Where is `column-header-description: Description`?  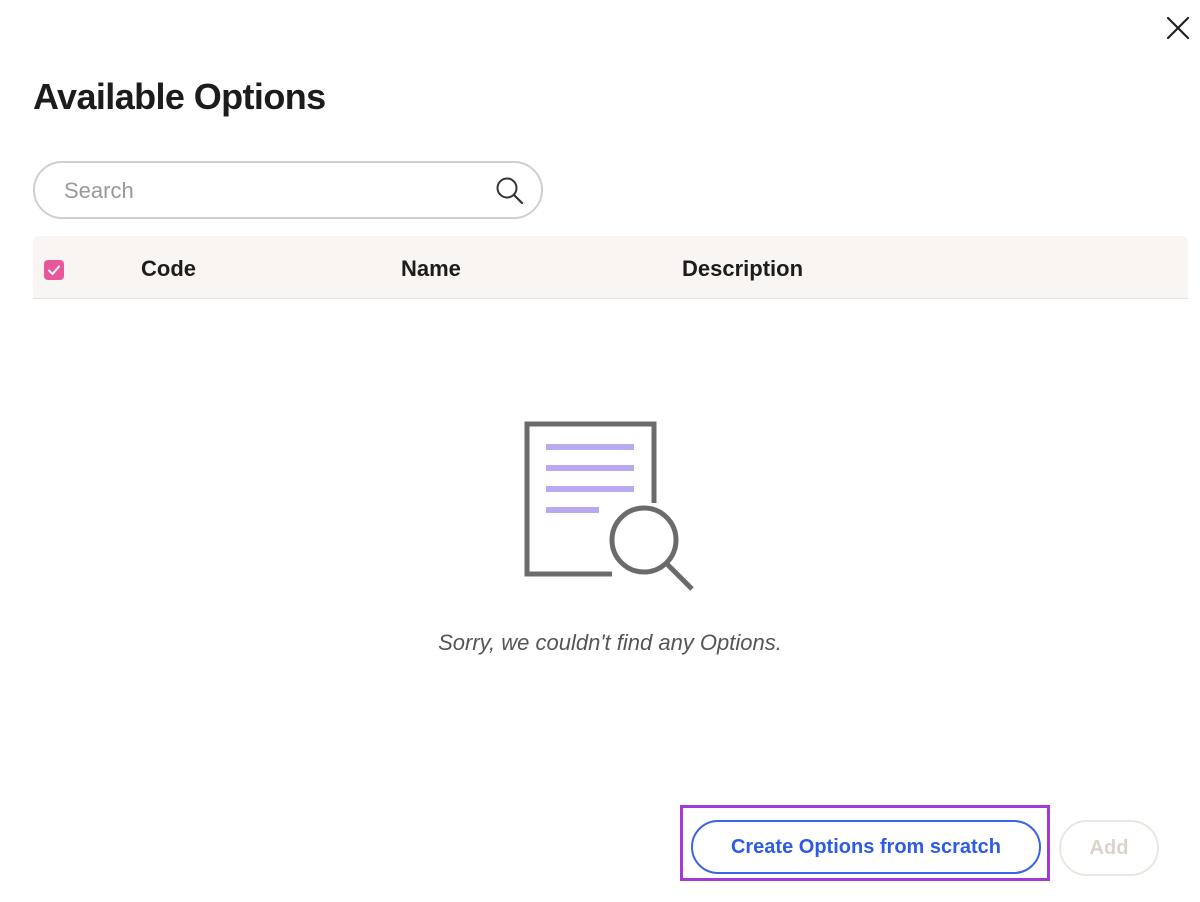 column-header-description: Description is located at coordinates (742, 269).